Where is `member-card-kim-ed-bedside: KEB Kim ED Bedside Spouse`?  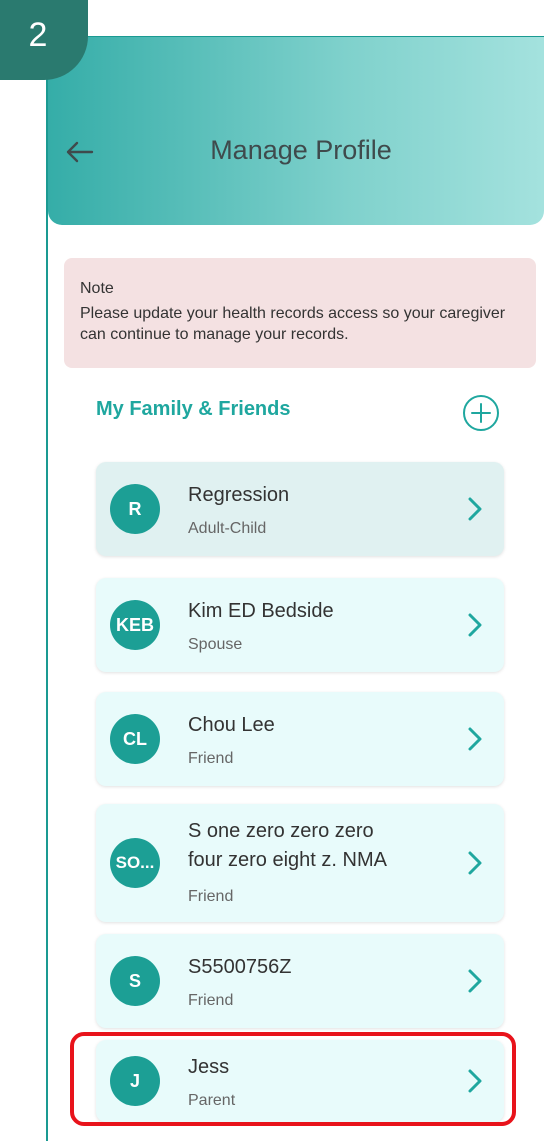
member-card-kim-ed-bedside: KEB Kim ED Bedside Spouse is located at coordinates (300, 625).